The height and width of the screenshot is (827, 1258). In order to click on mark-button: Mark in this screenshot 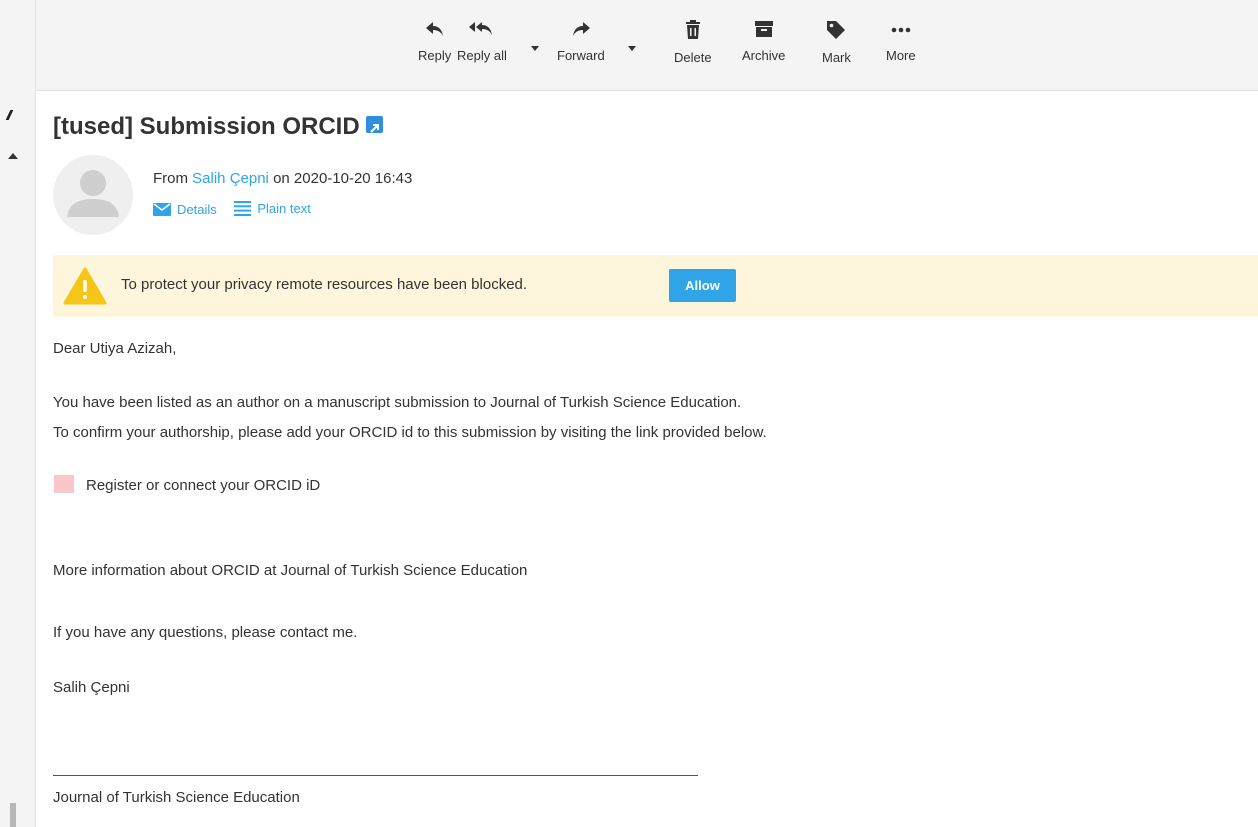, I will do `click(836, 42)`.